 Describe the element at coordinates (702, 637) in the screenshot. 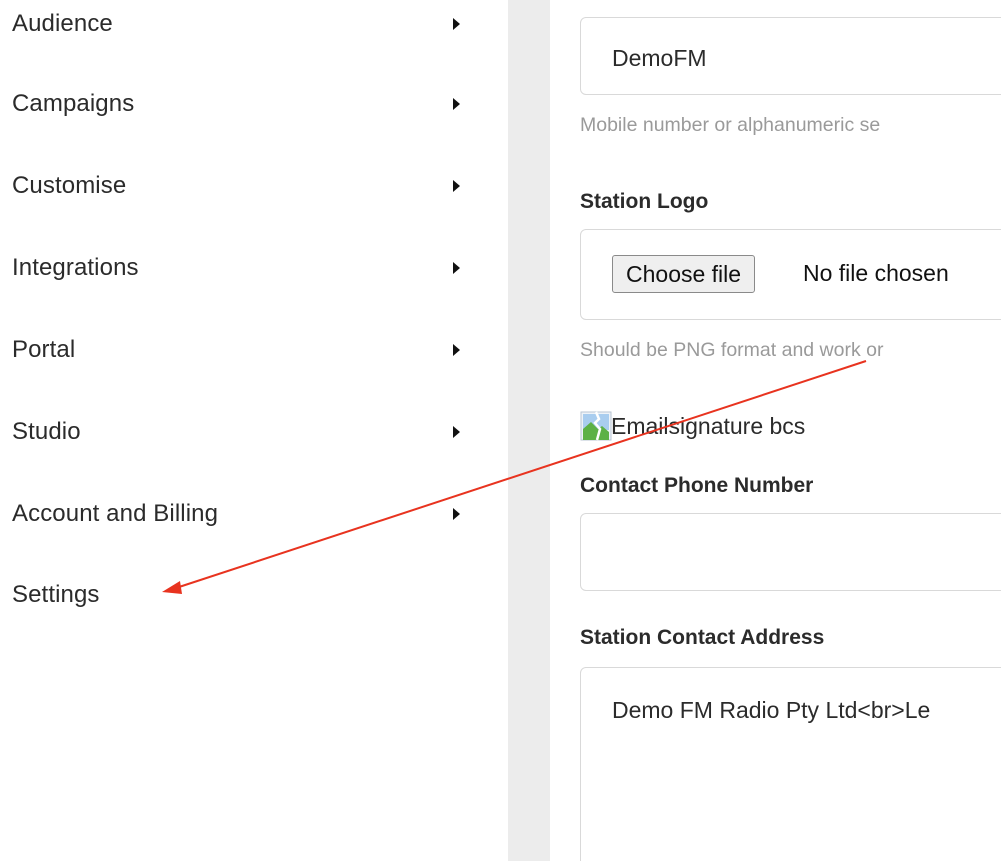

I see `station-address-label: Station Contact Address` at that location.